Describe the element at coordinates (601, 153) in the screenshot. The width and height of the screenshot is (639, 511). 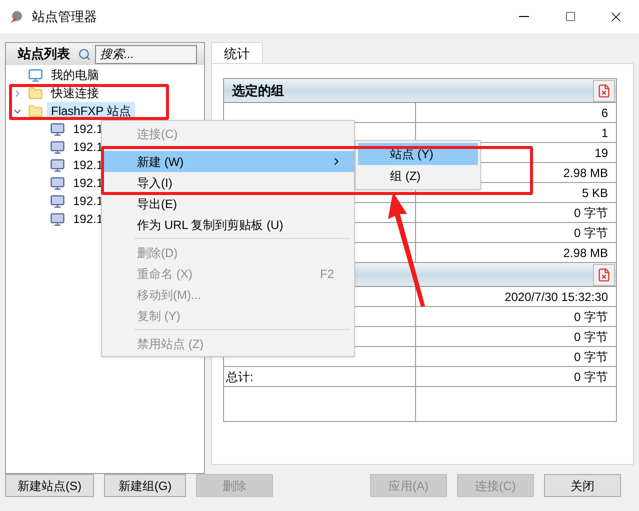
I see `stat-value: 19` at that location.